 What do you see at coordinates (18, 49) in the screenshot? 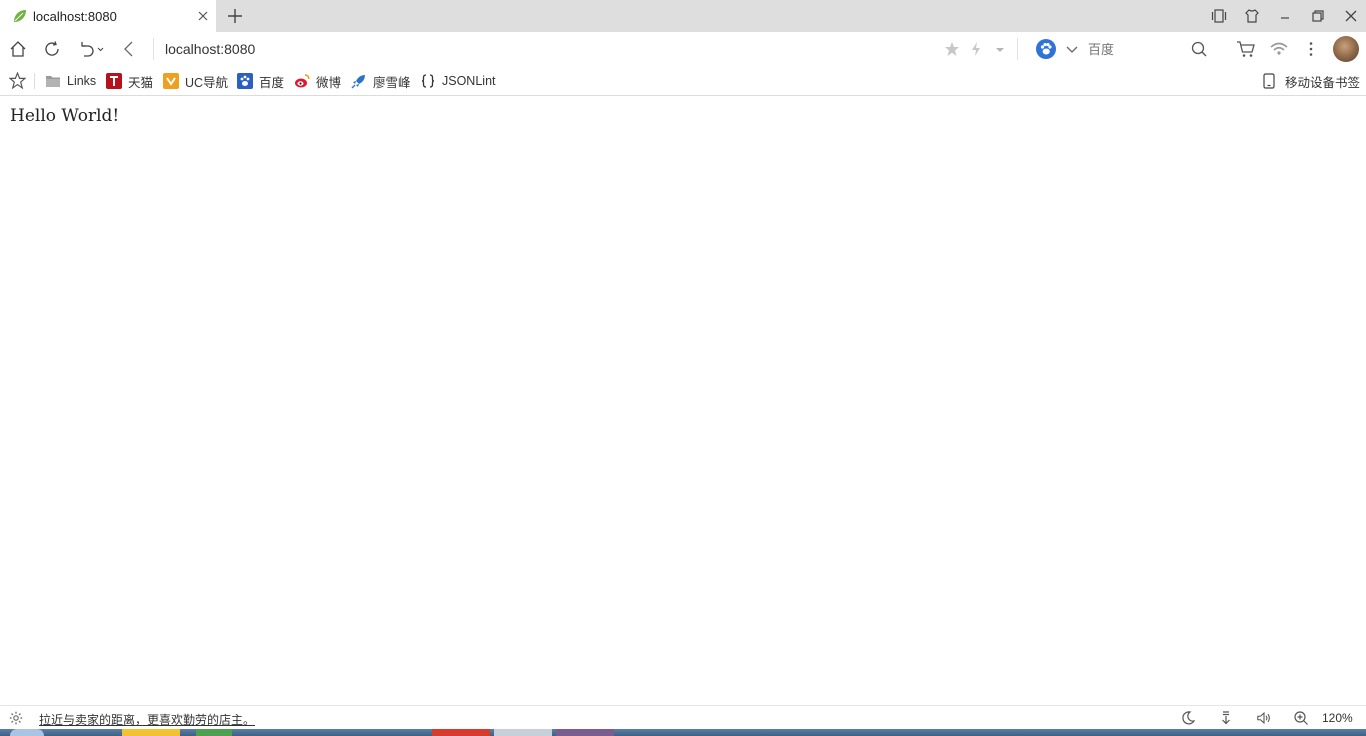
I see `home-icon` at bounding box center [18, 49].